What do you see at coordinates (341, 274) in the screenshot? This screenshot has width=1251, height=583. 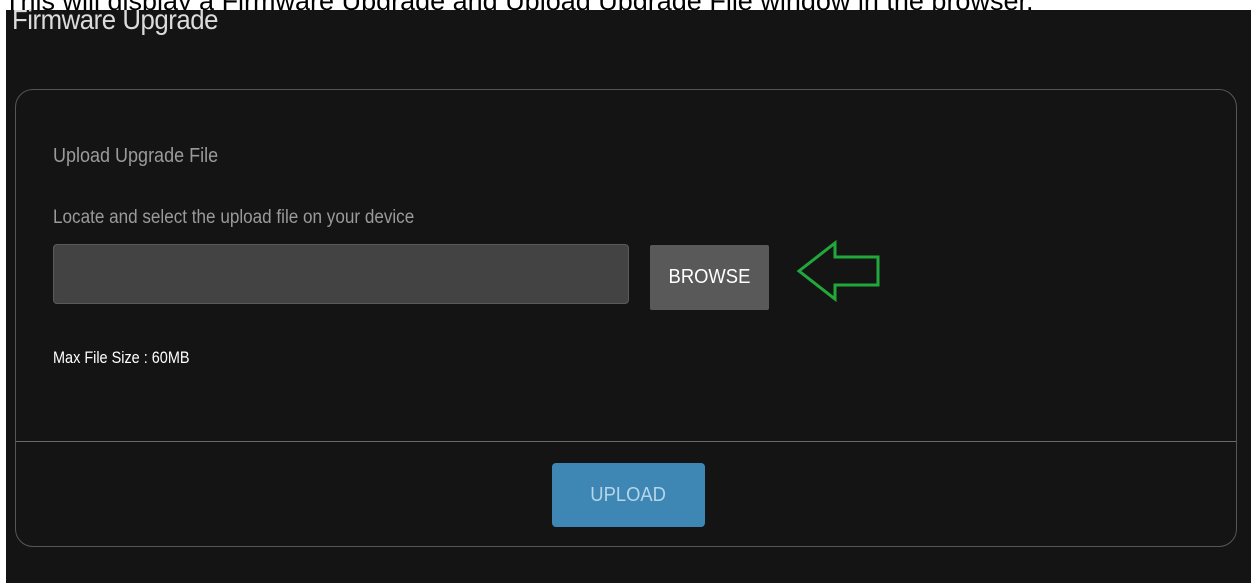 I see `file-path-input` at bounding box center [341, 274].